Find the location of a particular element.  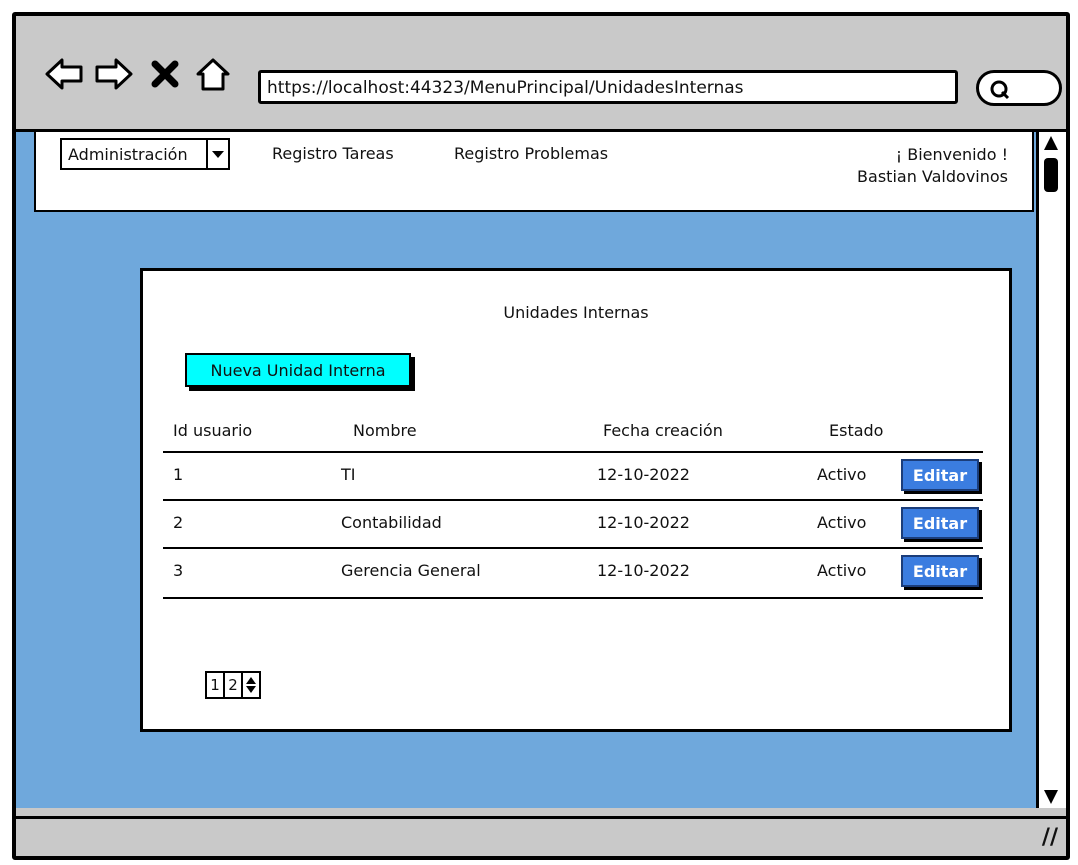

administration-dropdown: Administración is located at coordinates (145, 154).